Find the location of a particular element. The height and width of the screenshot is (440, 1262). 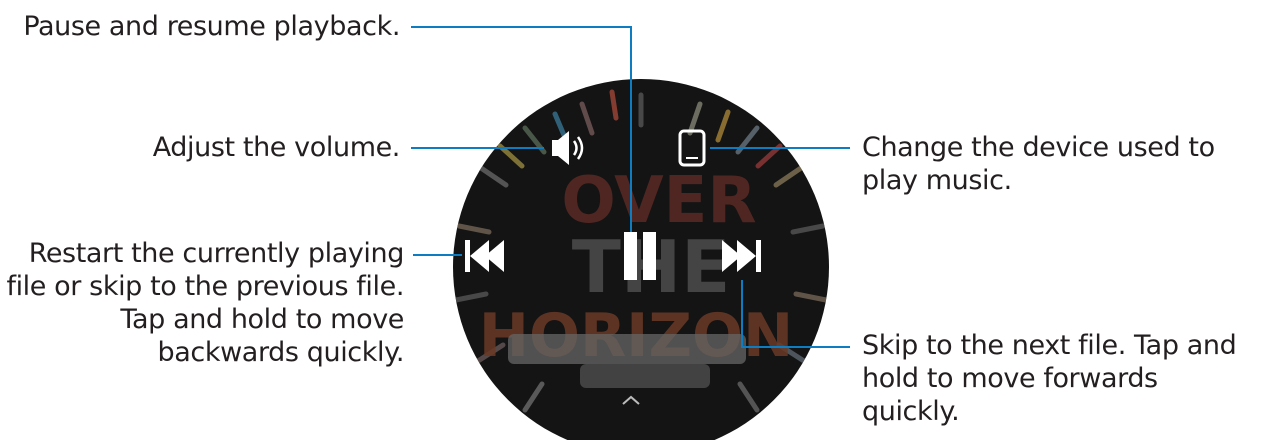

callout-volume: Adjust the volume. is located at coordinates (276, 147).